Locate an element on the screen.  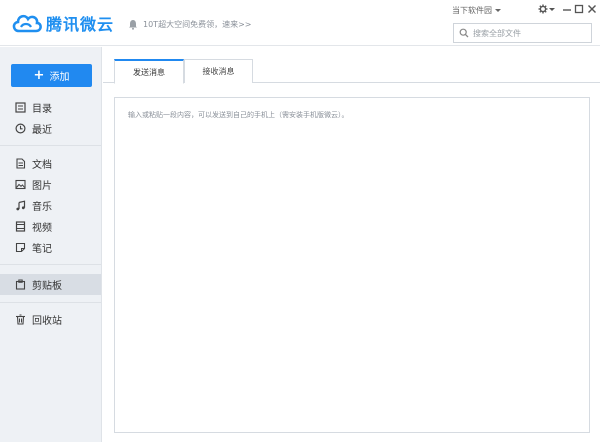
sidebar-item-label: 剪贴板 is located at coordinates (47, 286).